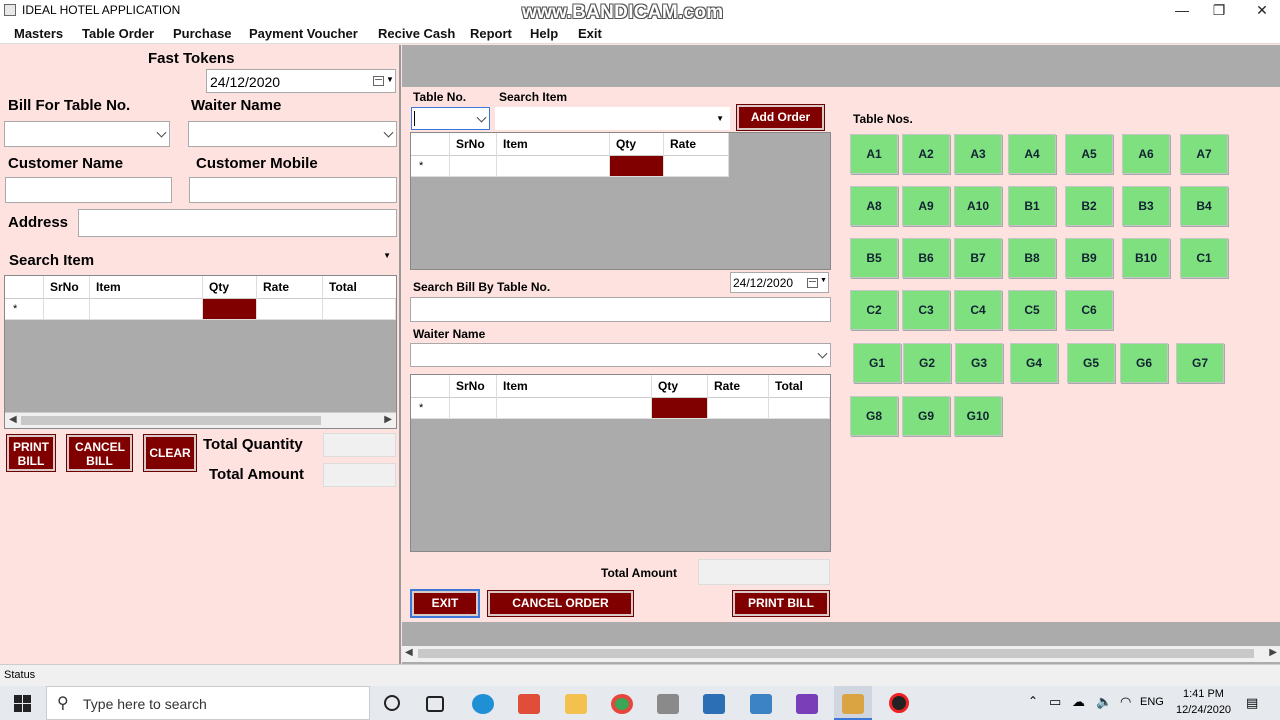  I want to click on main-horizontal-scrollbar: ◀ ▶, so click(841, 654).